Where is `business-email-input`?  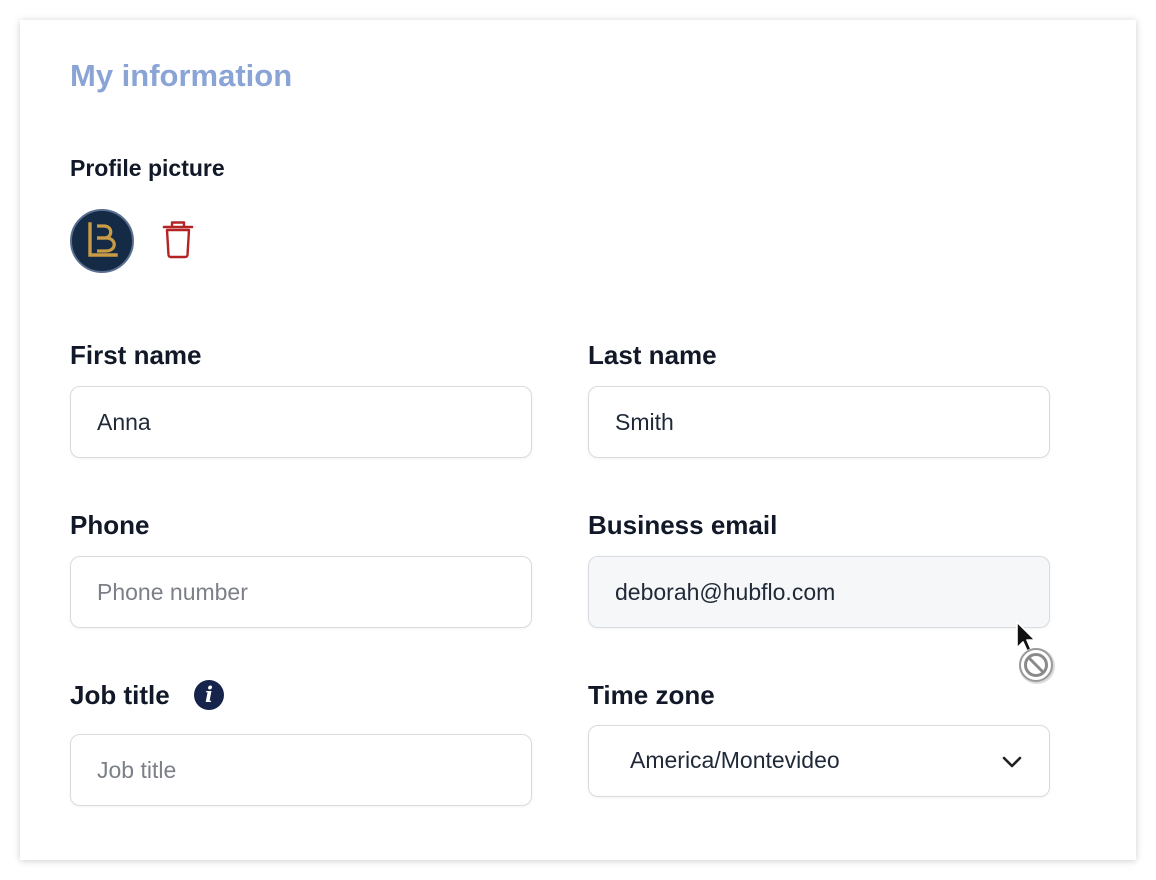
business-email-input is located at coordinates (819, 592).